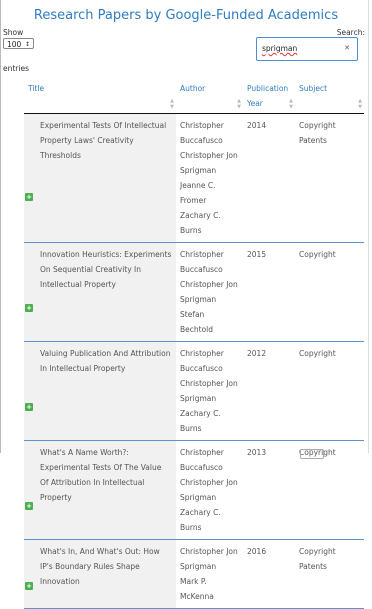 The width and height of the screenshot is (372, 609). I want to click on clear-search-icon: ✕, so click(347, 48).